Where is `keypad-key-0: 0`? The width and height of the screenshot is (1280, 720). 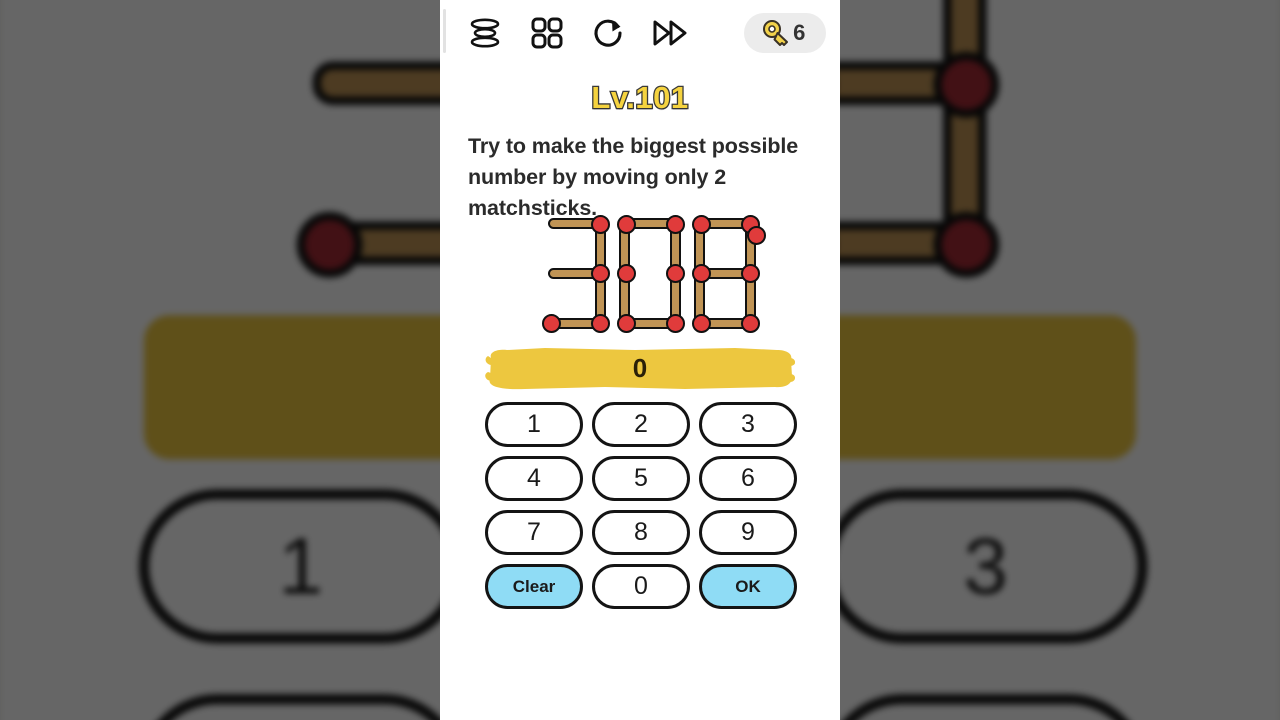 keypad-key-0: 0 is located at coordinates (641, 586).